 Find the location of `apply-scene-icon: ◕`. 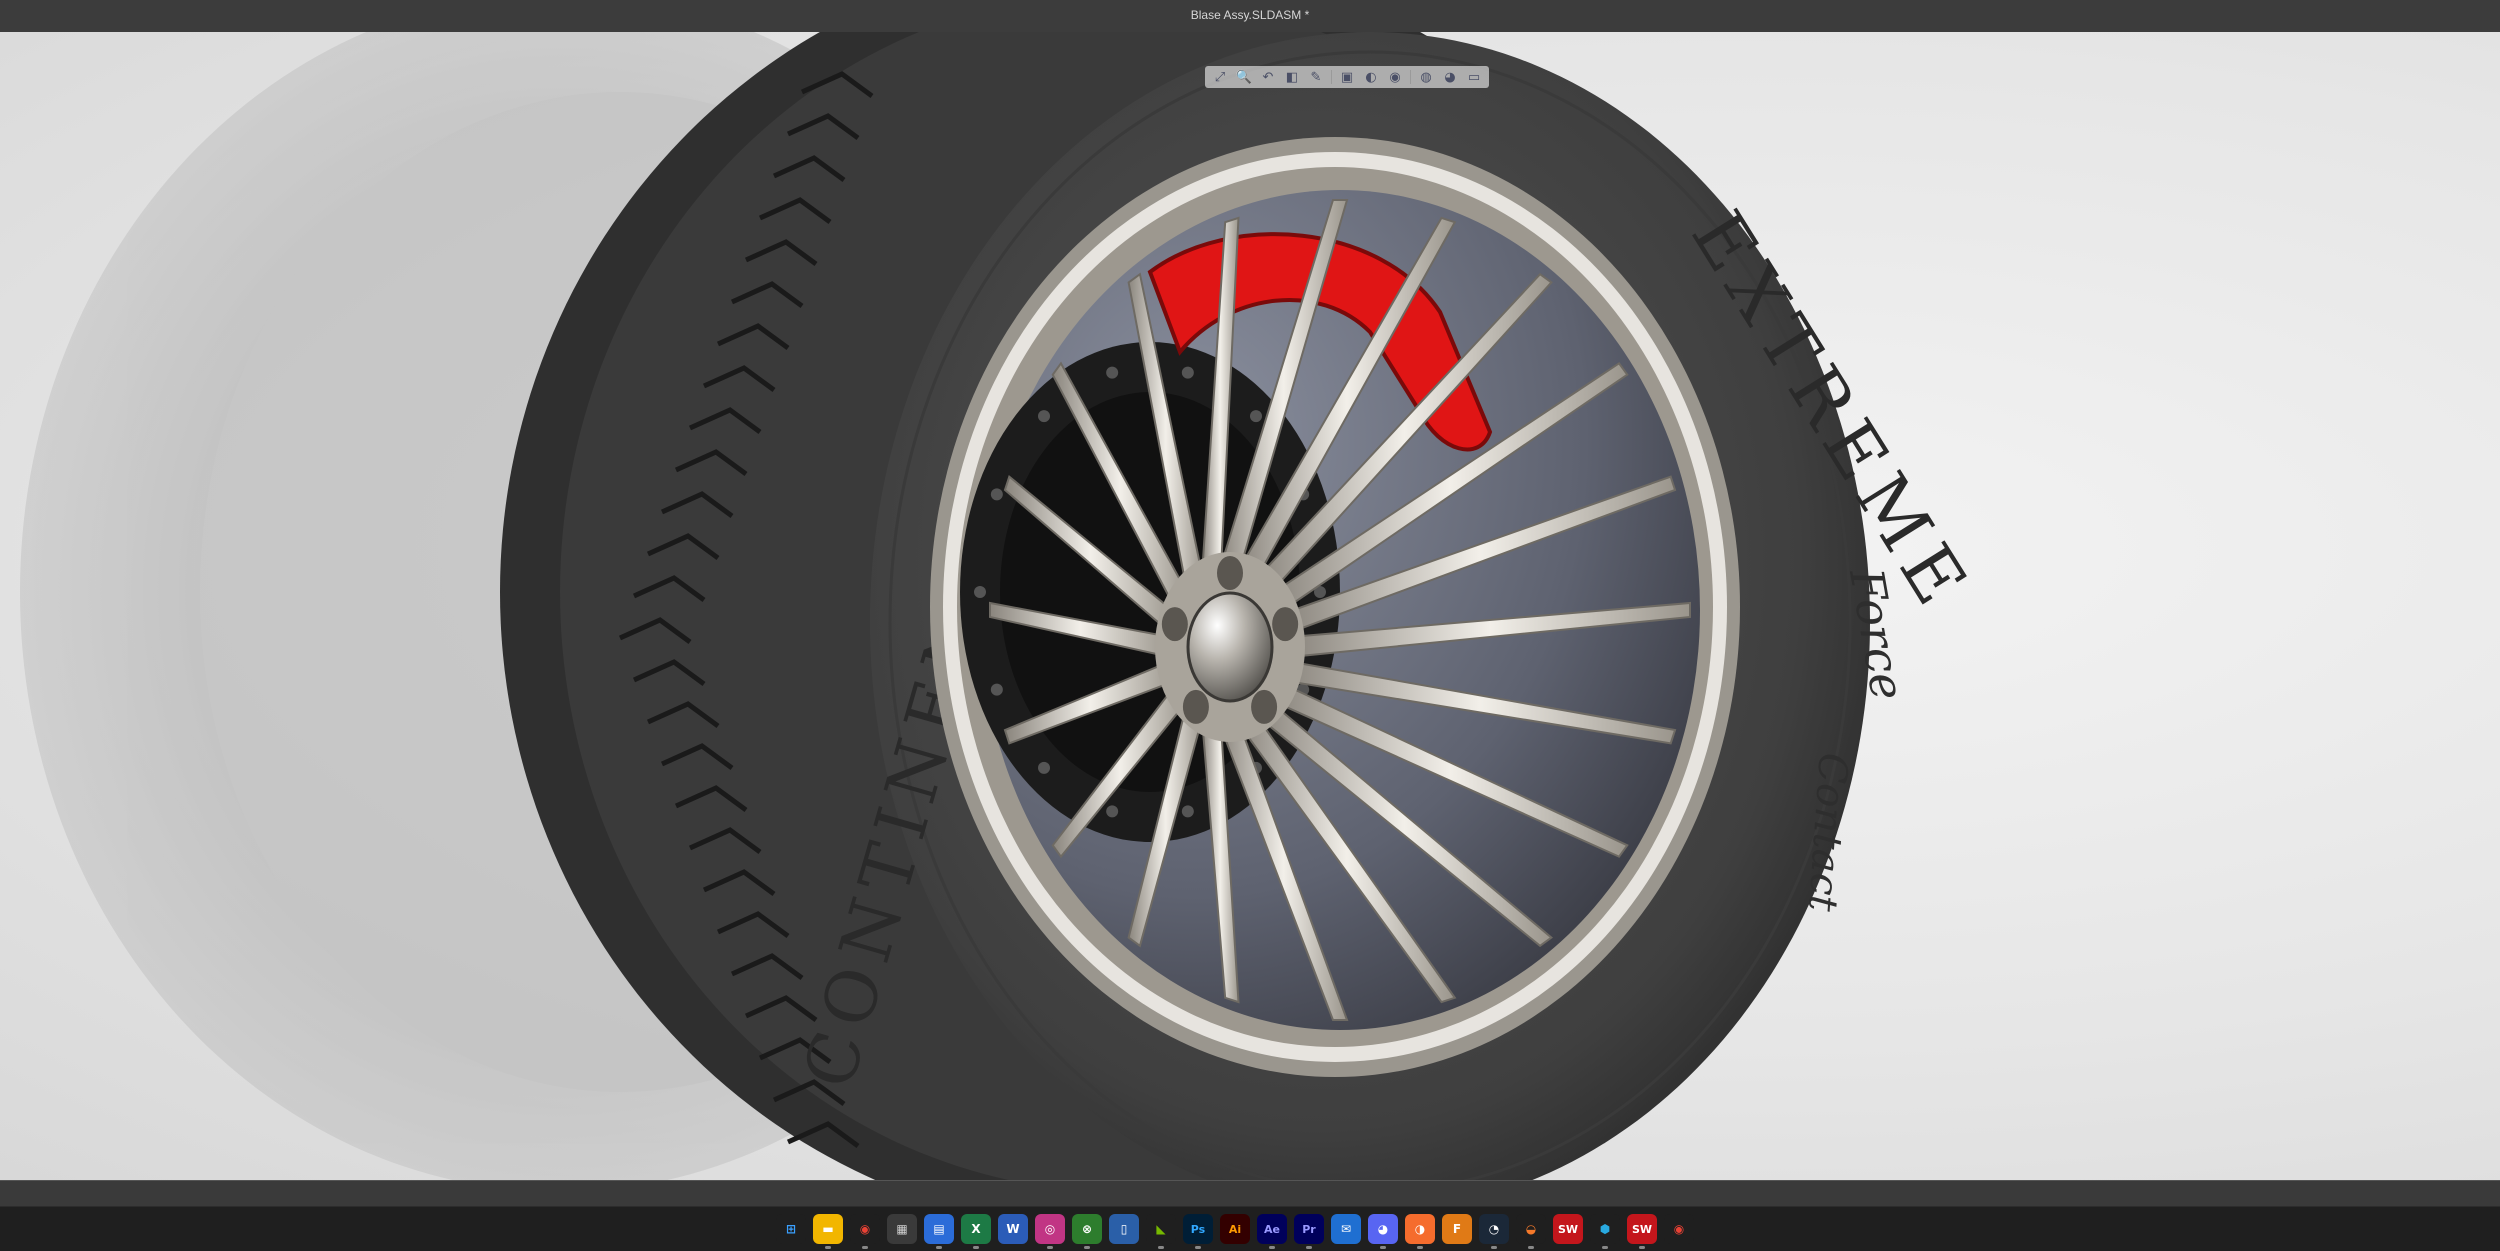

apply-scene-icon: ◕ is located at coordinates (1450, 77).